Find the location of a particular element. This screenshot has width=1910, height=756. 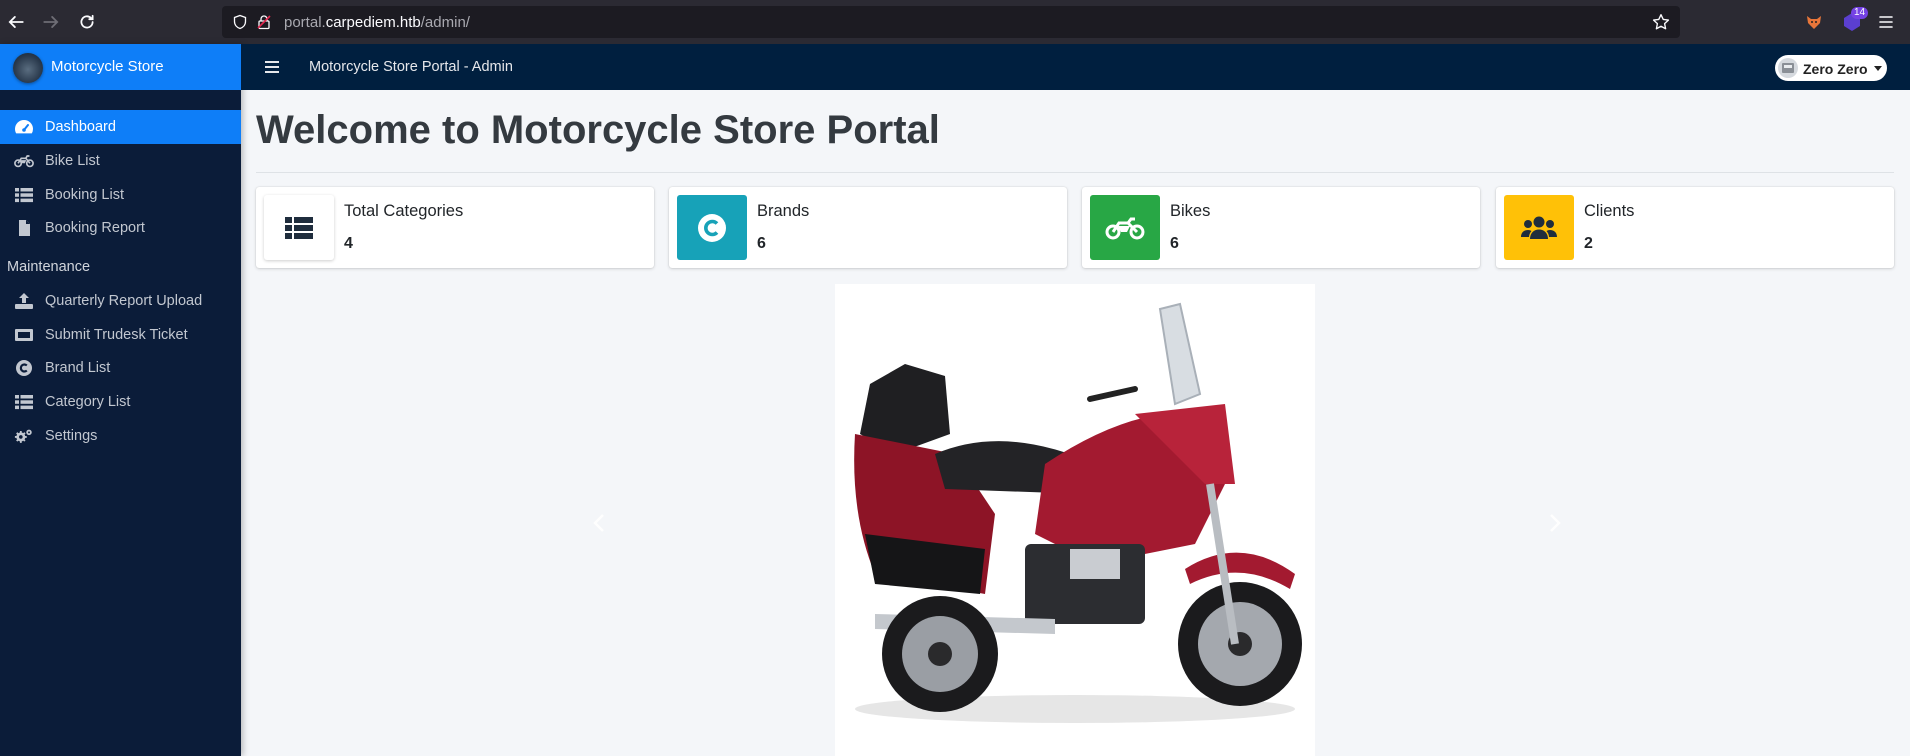

hamburger-menu-icon is located at coordinates (272, 67).